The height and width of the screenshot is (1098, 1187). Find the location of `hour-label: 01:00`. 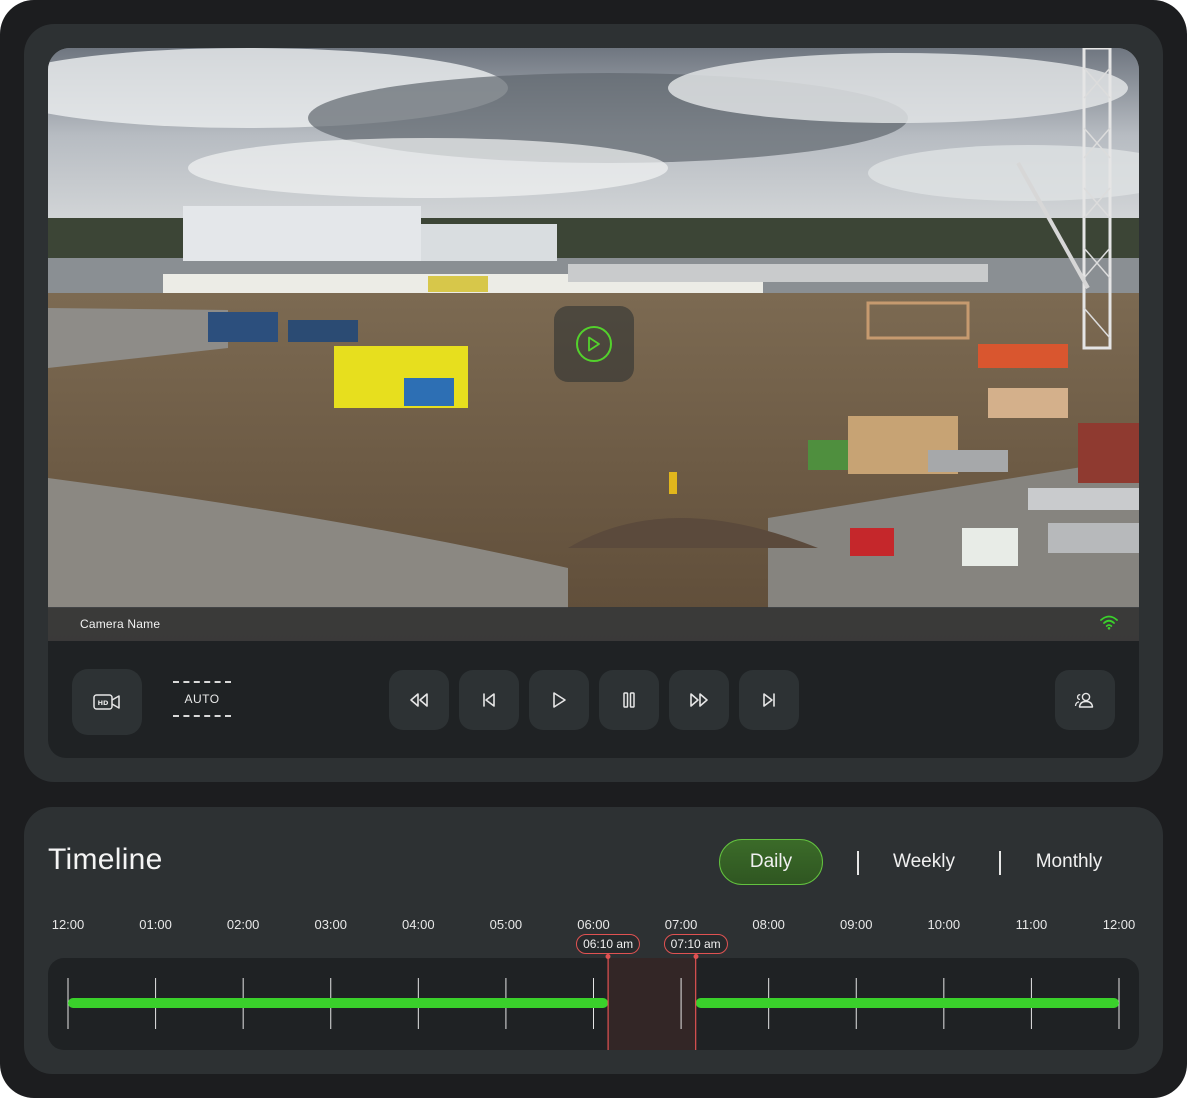

hour-label: 01:00 is located at coordinates (155, 924).